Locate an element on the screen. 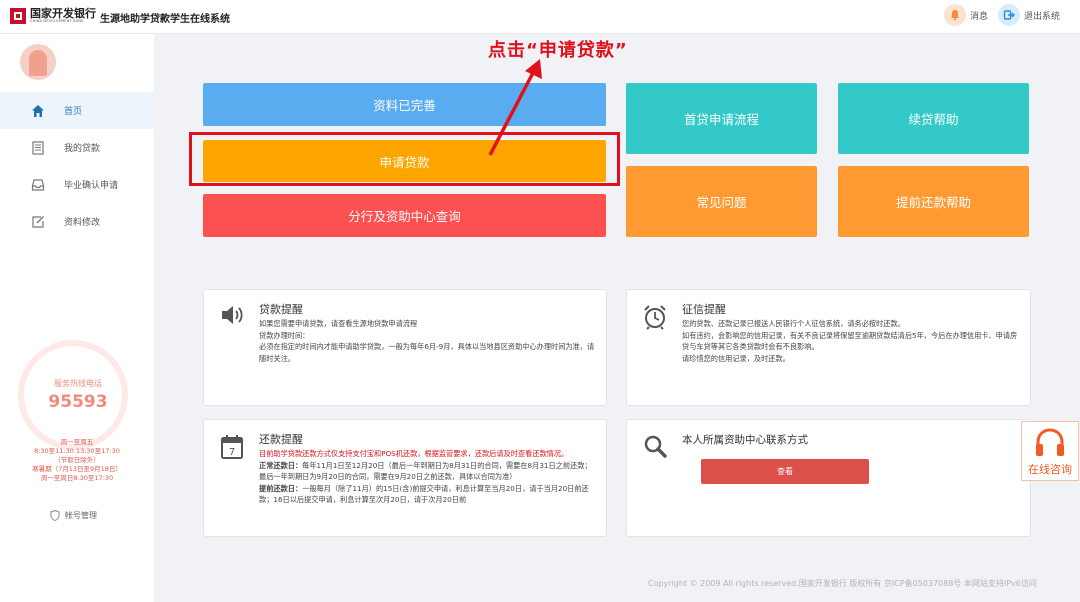 The image size is (1080, 602). inbox-icon is located at coordinates (38, 185).